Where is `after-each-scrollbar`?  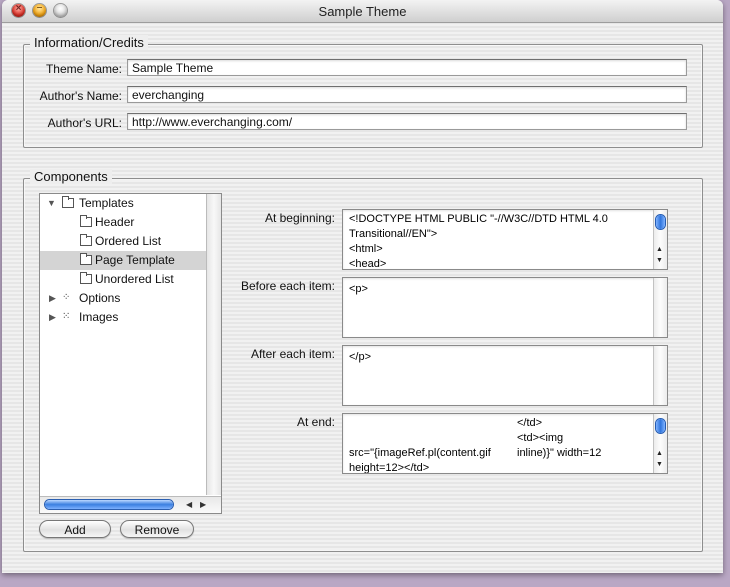
after-each-scrollbar is located at coordinates (660, 375).